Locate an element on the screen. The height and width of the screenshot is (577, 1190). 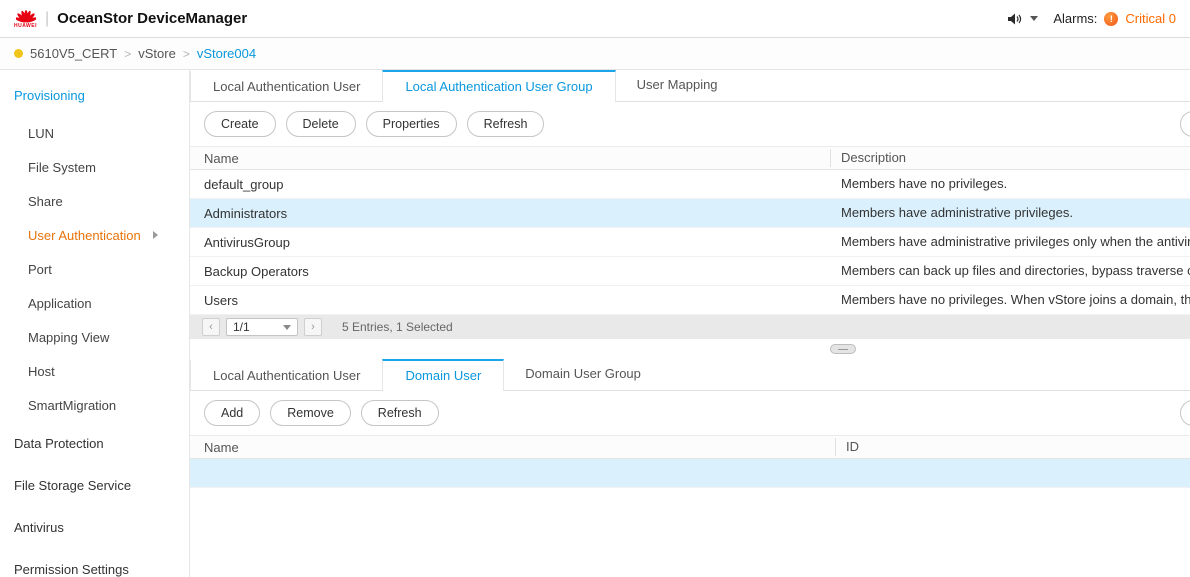
previous-page-button: ‹ is located at coordinates (211, 327).